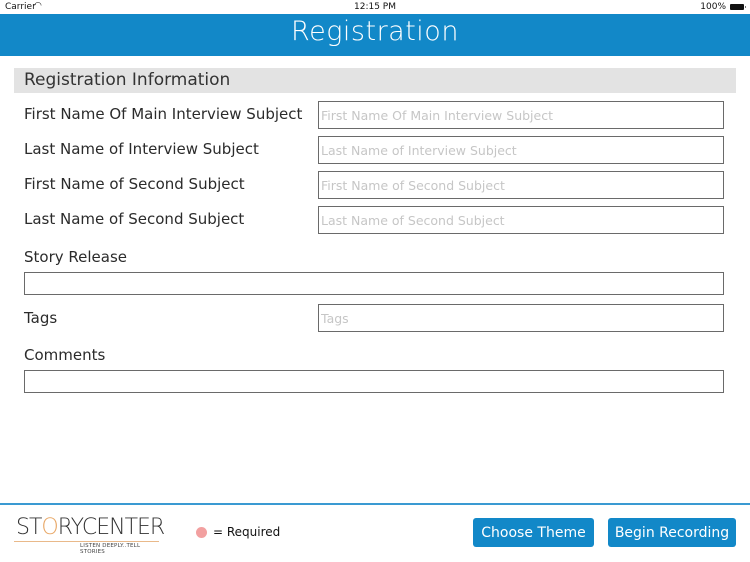 The image size is (750, 562). I want to click on page-title: Registration, so click(375, 31).